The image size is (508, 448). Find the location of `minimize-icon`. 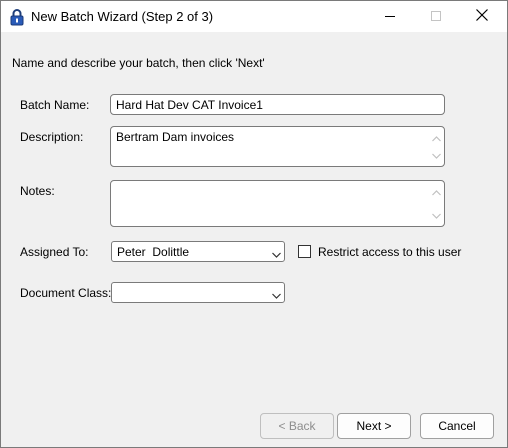

minimize-icon is located at coordinates (390, 17).